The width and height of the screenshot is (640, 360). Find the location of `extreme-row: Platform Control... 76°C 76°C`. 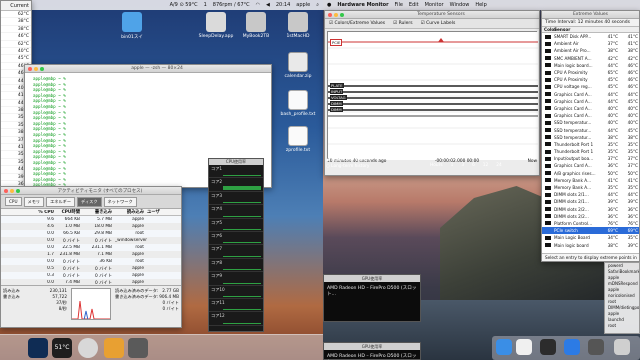

extreme-row: Platform Control... 76°C 76°C is located at coordinates (590, 223).